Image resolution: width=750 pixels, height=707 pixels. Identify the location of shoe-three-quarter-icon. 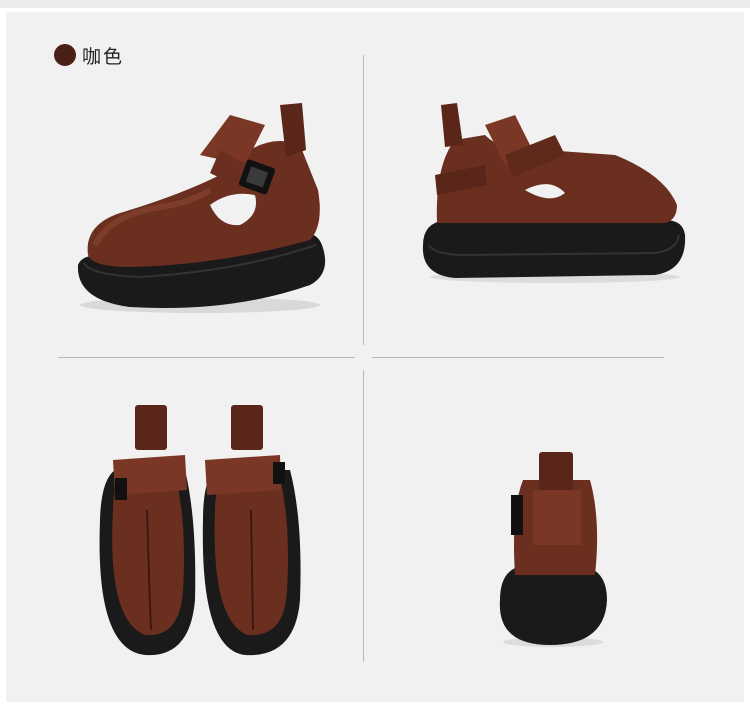
(201, 208).